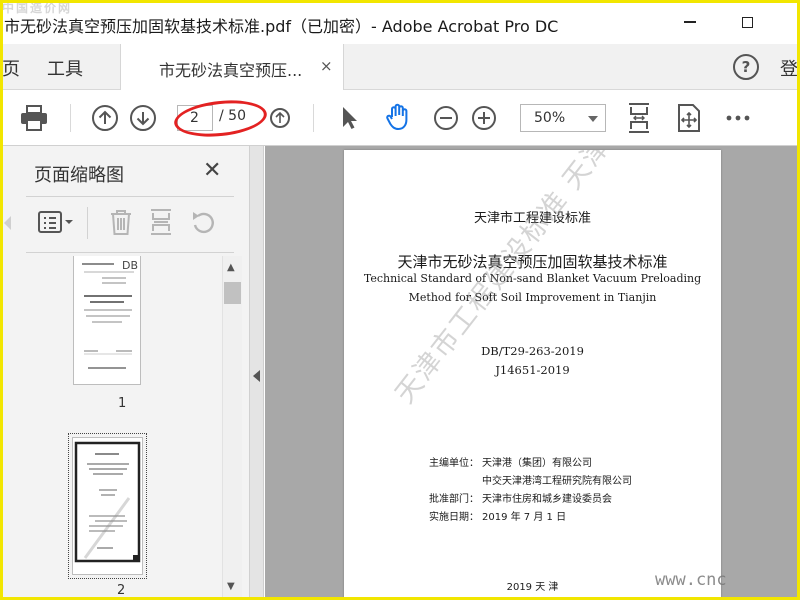 This screenshot has width=800, height=600. I want to click on page-thumbnail-1: DB, so click(107, 320).